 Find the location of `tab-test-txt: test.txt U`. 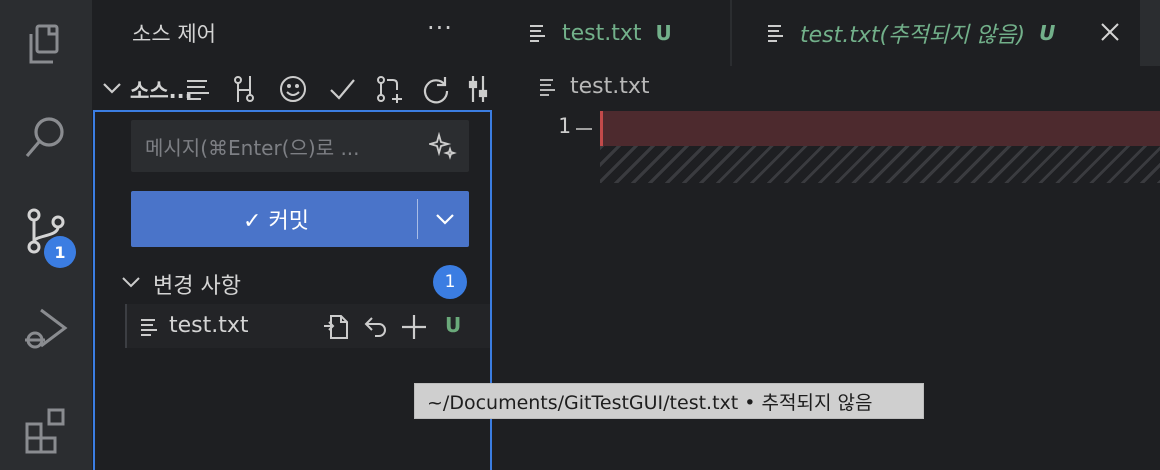

tab-test-txt: test.txt U is located at coordinates (612, 33).